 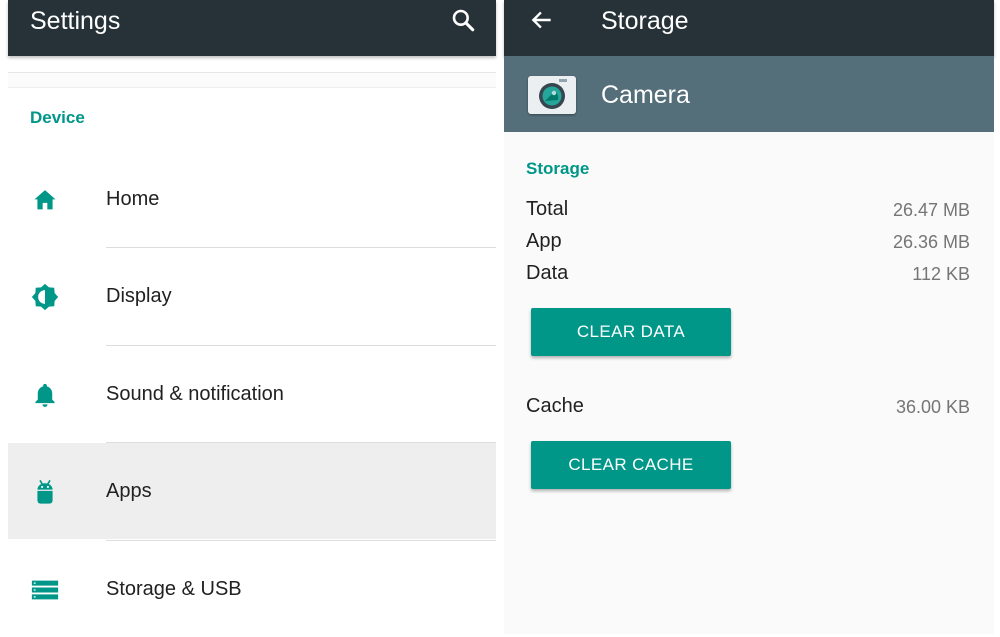 What do you see at coordinates (45, 297) in the screenshot?
I see `brightness-icon` at bounding box center [45, 297].